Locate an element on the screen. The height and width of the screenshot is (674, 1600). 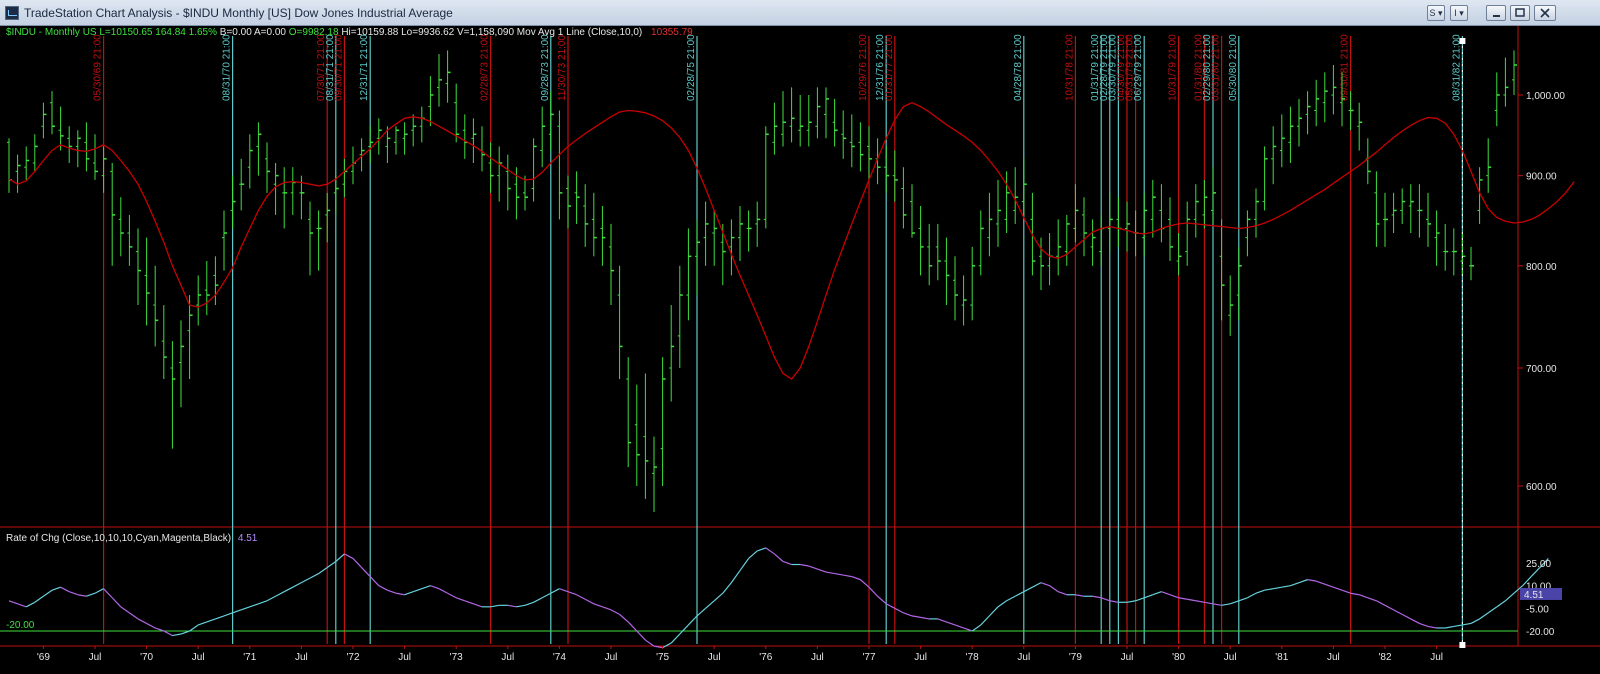
event-line-label: 09/28/73 21:00 is located at coordinates (545, 67).